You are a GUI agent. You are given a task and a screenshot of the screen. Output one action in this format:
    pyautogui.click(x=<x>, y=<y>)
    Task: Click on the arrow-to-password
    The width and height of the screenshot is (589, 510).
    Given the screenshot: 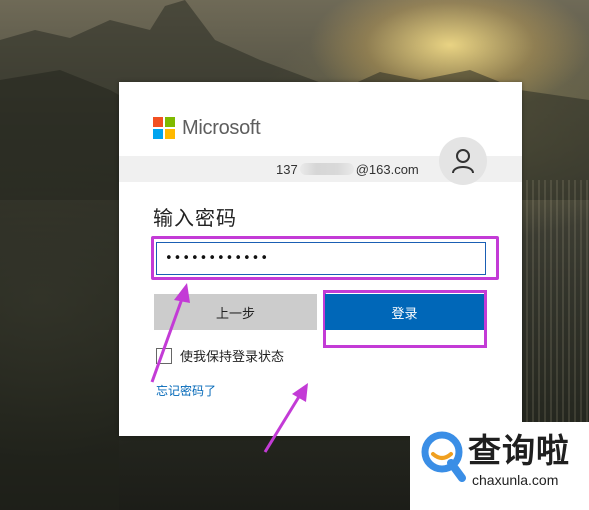 What is the action you would take?
    pyautogui.click(x=170, y=333)
    